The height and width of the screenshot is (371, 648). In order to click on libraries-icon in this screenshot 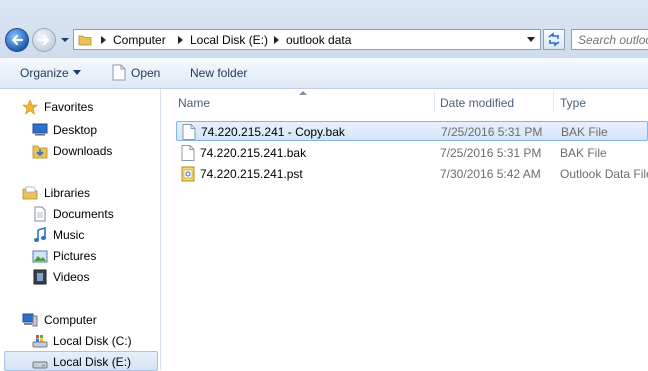, I will do `click(30, 193)`.